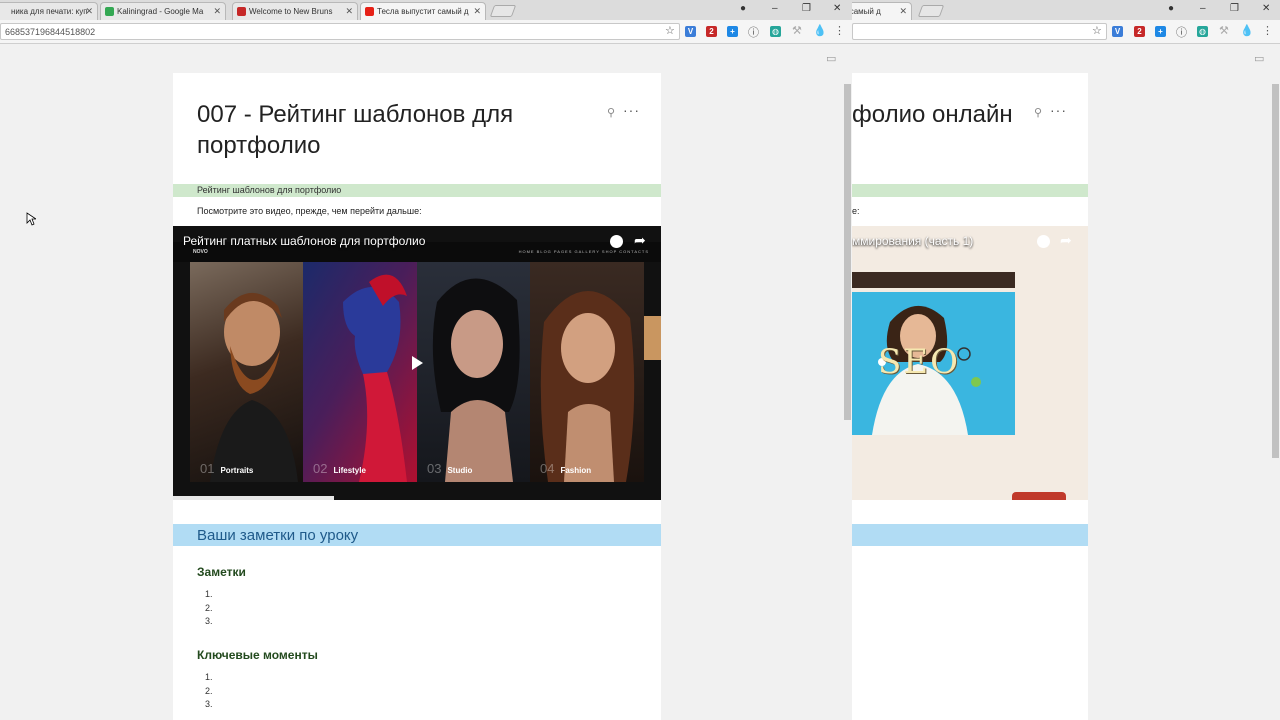  Describe the element at coordinates (882, 11) in the screenshot. I see `browser-tab-active: и самый д ✕` at that location.